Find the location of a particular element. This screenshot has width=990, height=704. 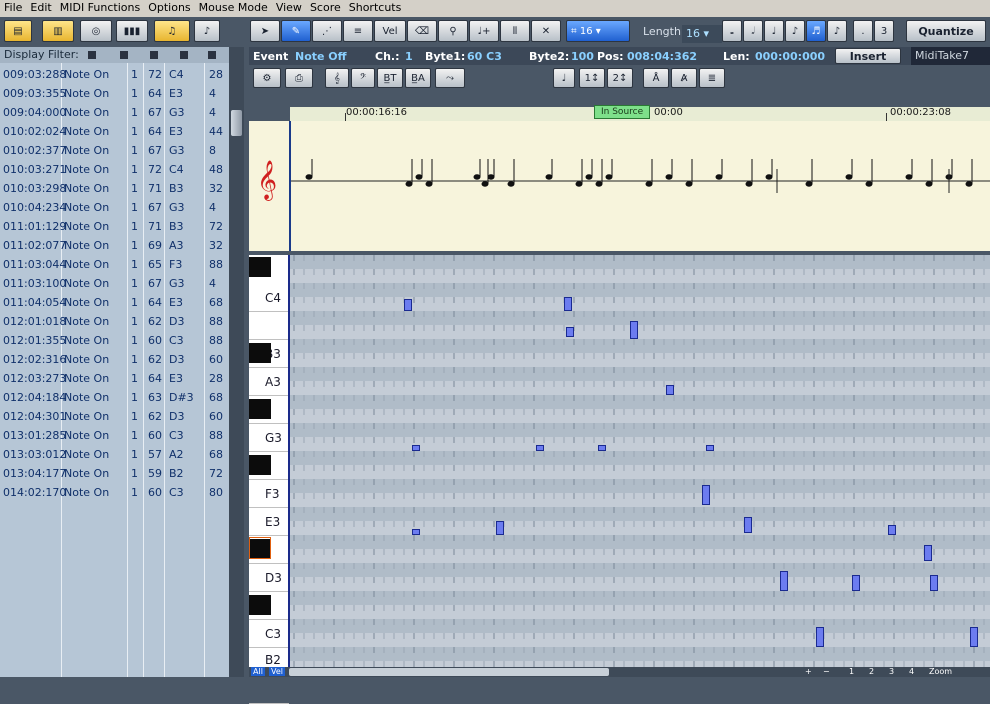

event-row: 014:02:170 Note On 1 60 C3 80 is located at coordinates (114, 492).